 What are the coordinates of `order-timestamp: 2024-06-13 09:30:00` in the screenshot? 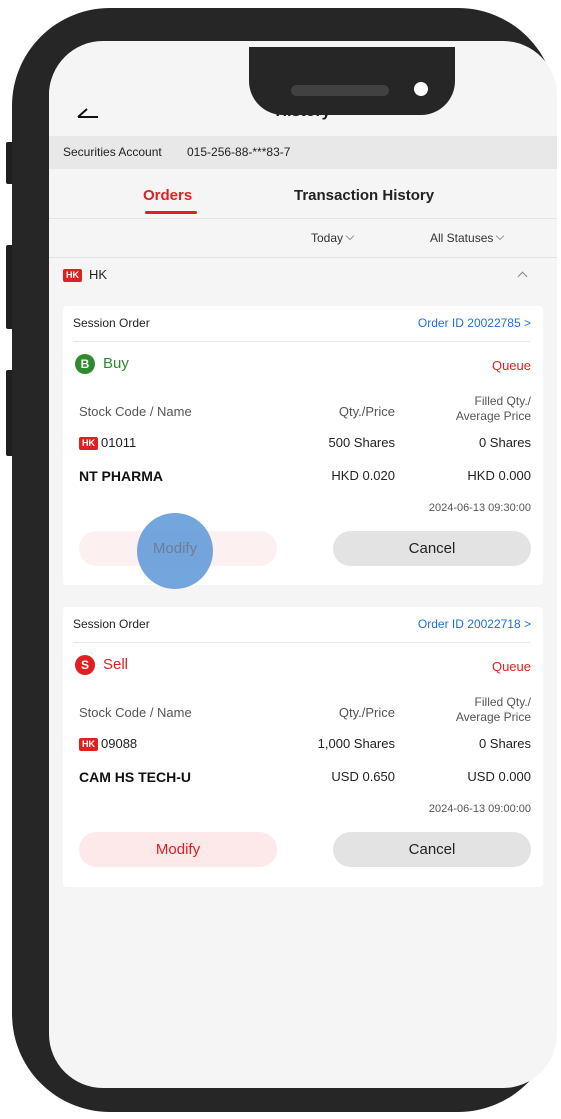 It's located at (479, 508).